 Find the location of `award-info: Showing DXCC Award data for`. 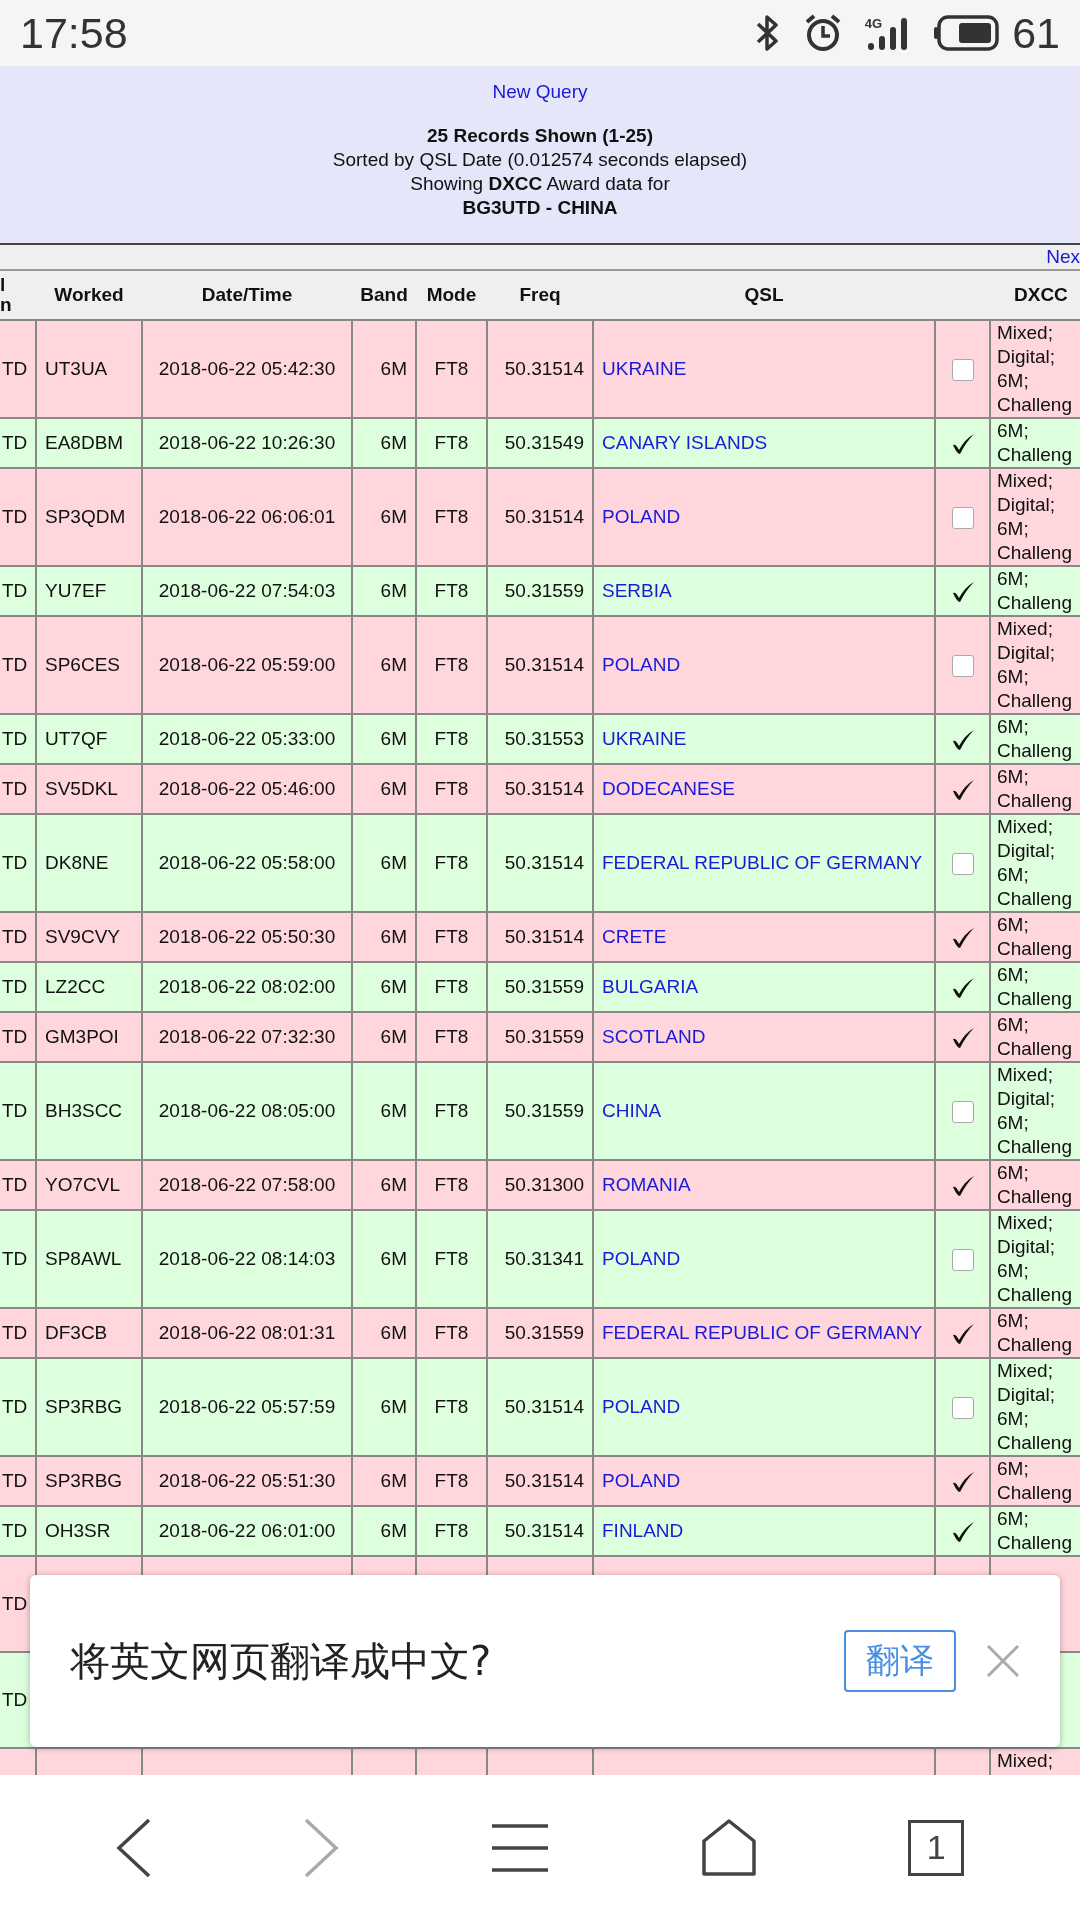

award-info: Showing DXCC Award data for is located at coordinates (540, 184).